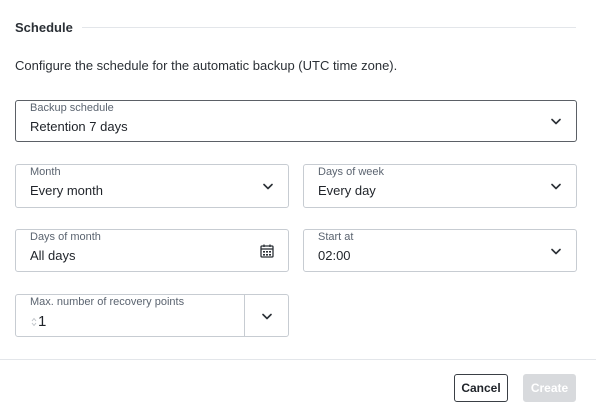 This screenshot has width=596, height=413. I want to click on backup-schedule-value: Retention 7 days, so click(79, 126).